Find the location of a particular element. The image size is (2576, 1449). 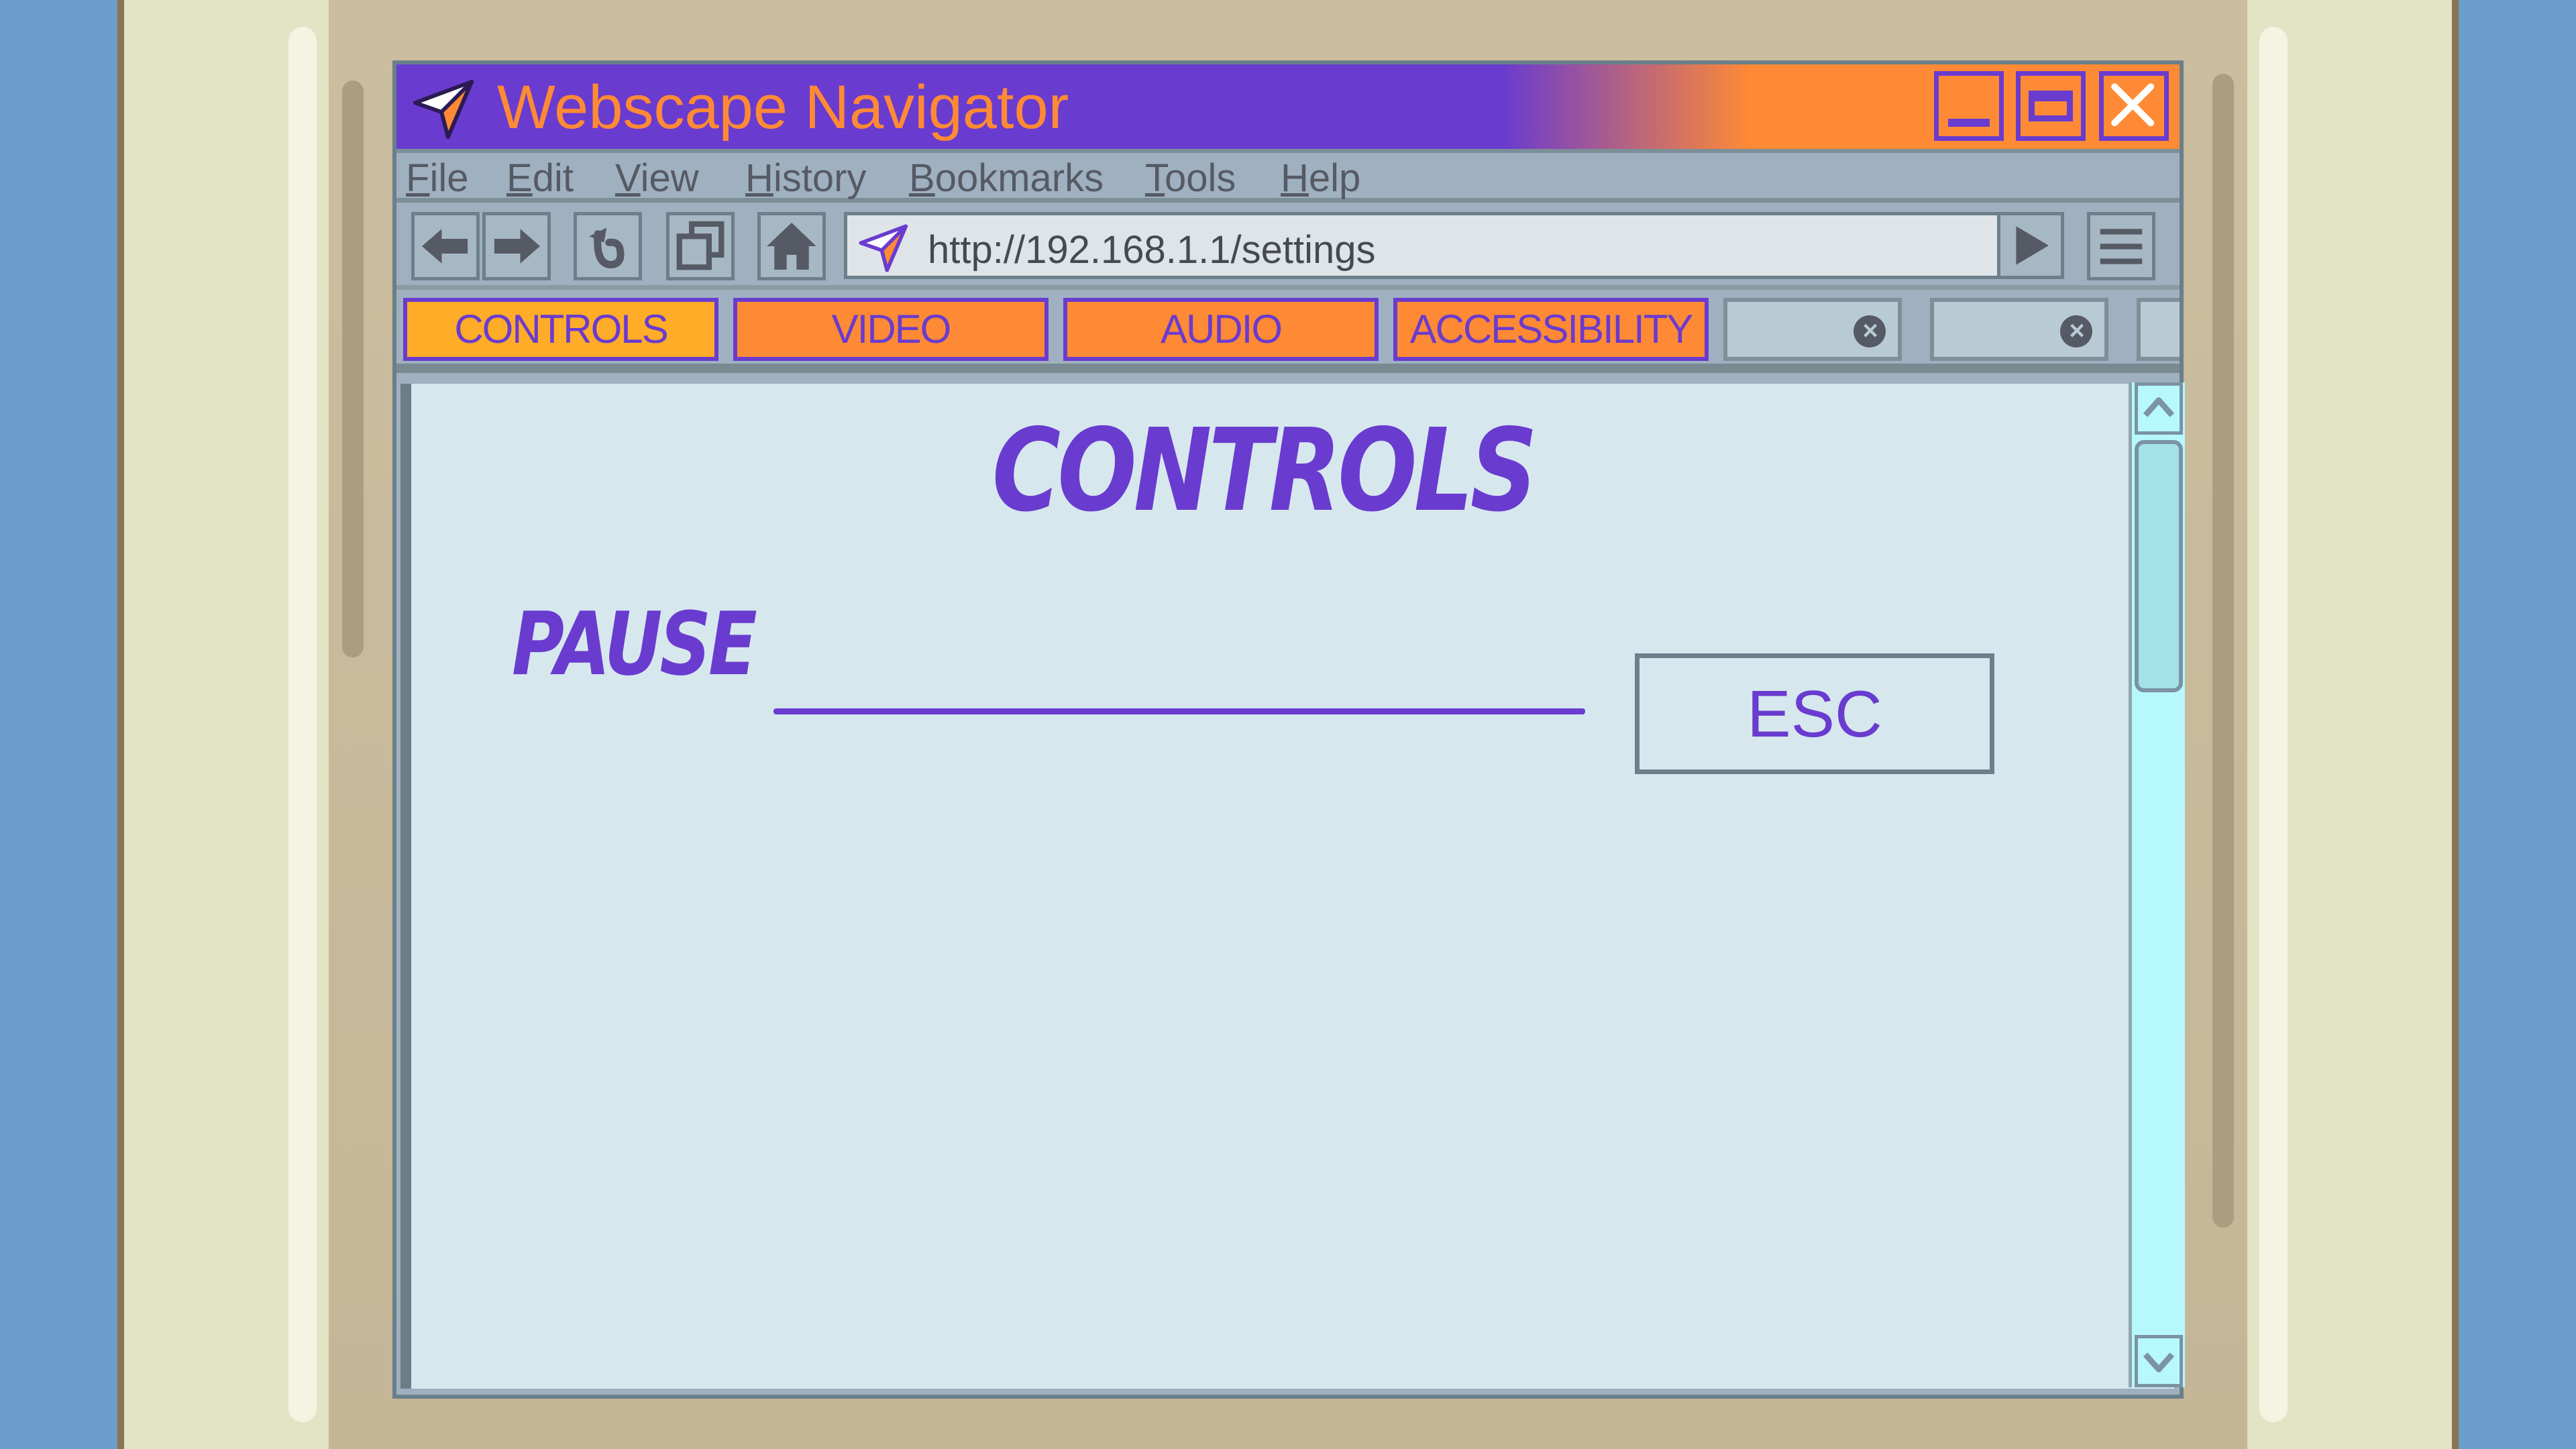

scroll-down-icon is located at coordinates (2159, 1362).